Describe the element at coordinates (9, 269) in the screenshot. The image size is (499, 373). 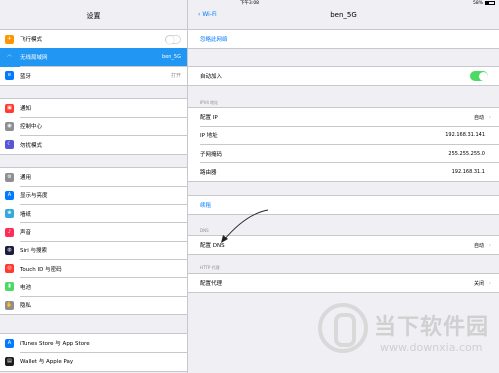
I see `fingerprint-icon: ◎` at that location.